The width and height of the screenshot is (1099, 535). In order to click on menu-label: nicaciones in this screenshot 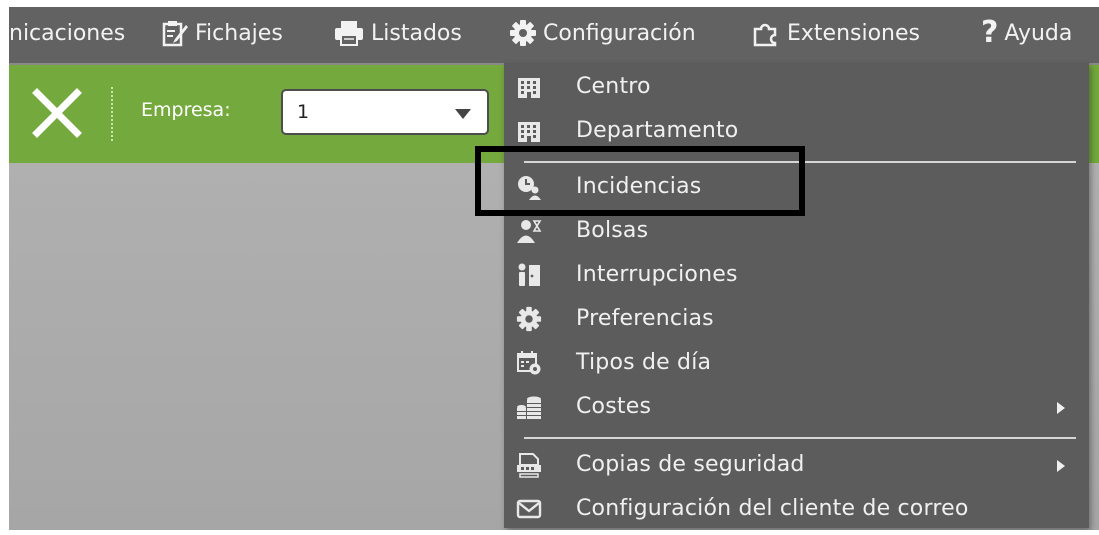, I will do `click(67, 33)`.